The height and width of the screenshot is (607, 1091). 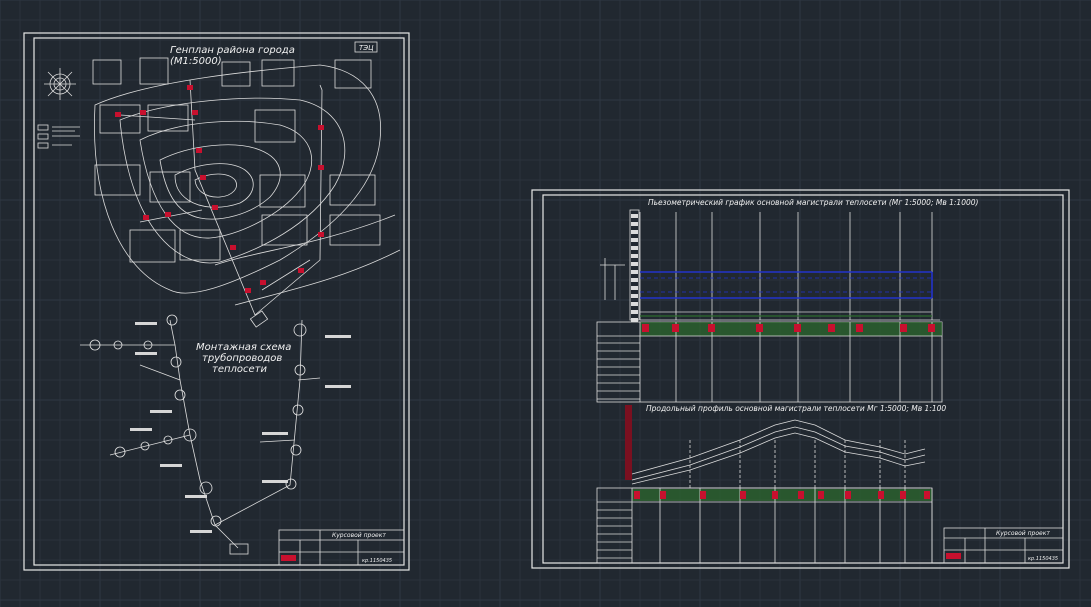 What do you see at coordinates (232, 50) in the screenshot?
I see `genplan-title: Генплан района города` at bounding box center [232, 50].